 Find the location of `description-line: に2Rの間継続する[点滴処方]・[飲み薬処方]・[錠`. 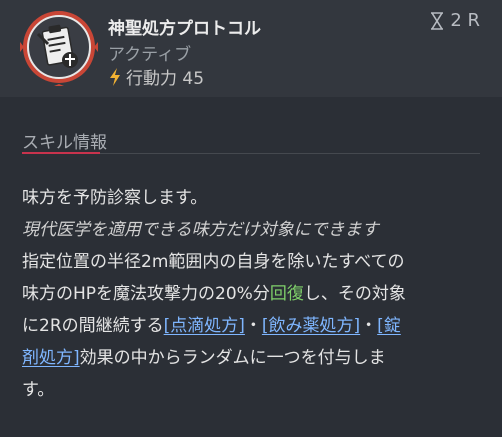

description-line: に2Rの間継続する[点滴処方]・[飲み薬処方]・[錠 is located at coordinates (253, 326).